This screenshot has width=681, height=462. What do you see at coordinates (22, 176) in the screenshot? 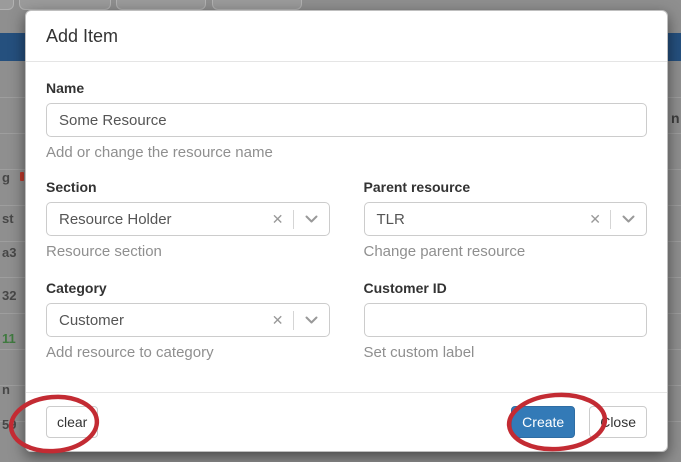
I see `background-red-mark` at bounding box center [22, 176].